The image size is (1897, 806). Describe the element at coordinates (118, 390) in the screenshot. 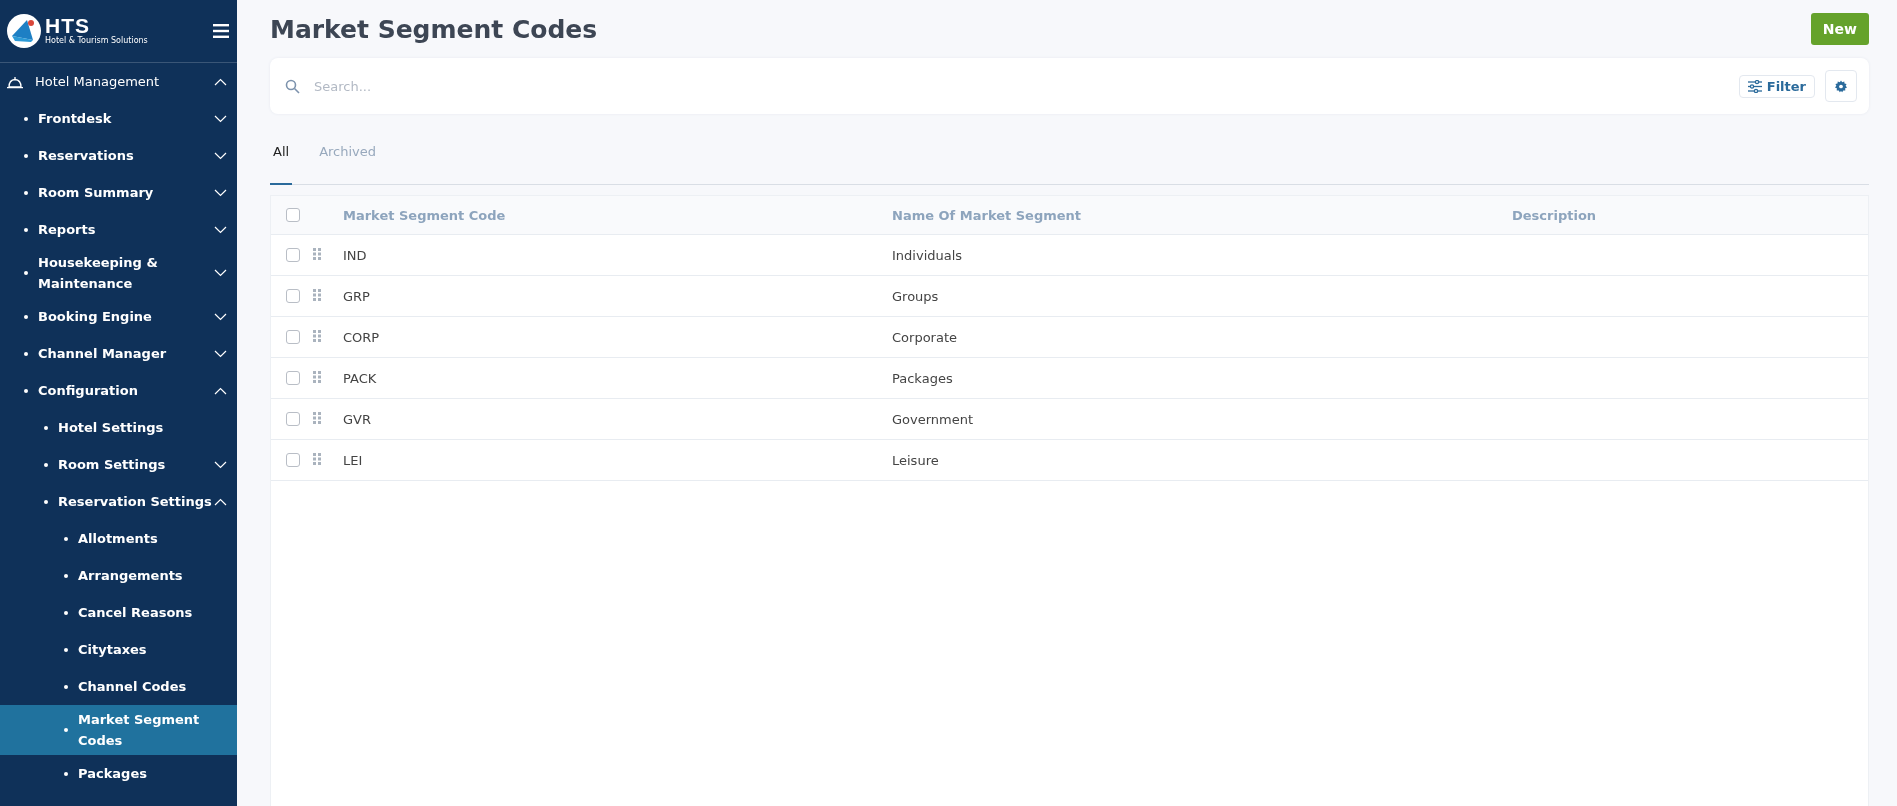

I see `sidebar-item: Configuration` at that location.